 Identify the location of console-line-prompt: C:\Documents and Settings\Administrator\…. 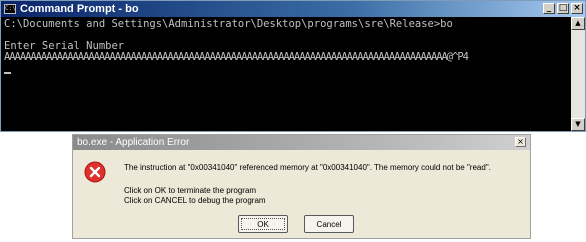
(228, 24).